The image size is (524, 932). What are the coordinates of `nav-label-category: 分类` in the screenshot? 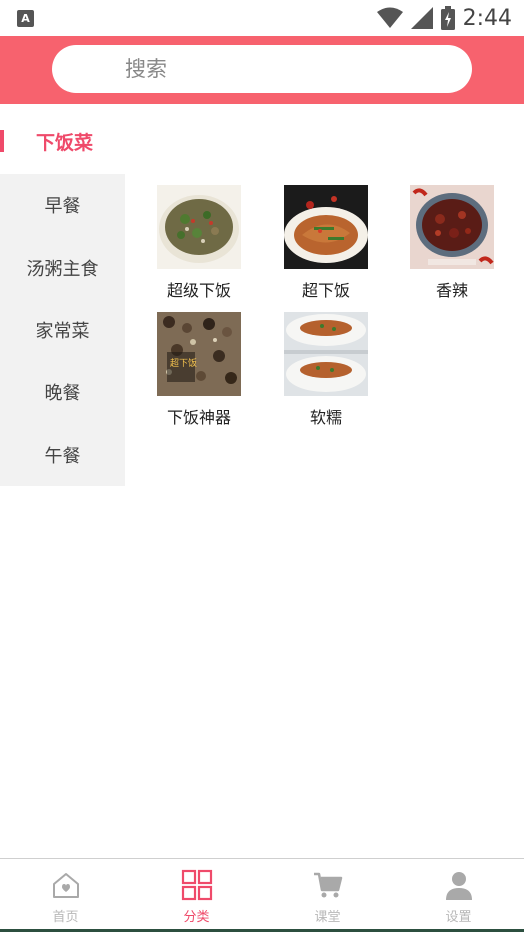 It's located at (196, 917).